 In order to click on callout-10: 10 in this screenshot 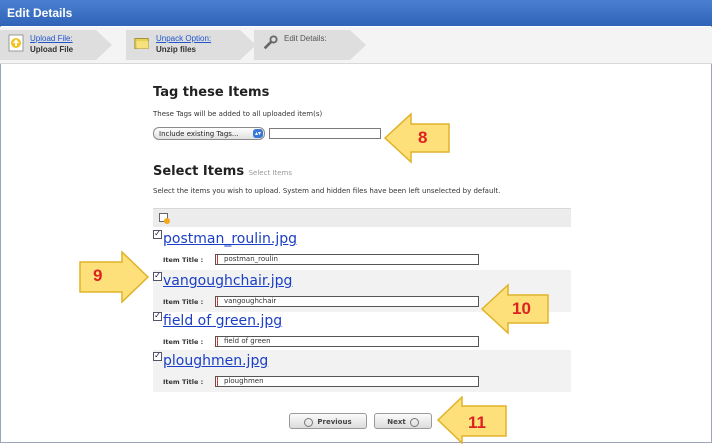, I will do `click(521, 308)`.